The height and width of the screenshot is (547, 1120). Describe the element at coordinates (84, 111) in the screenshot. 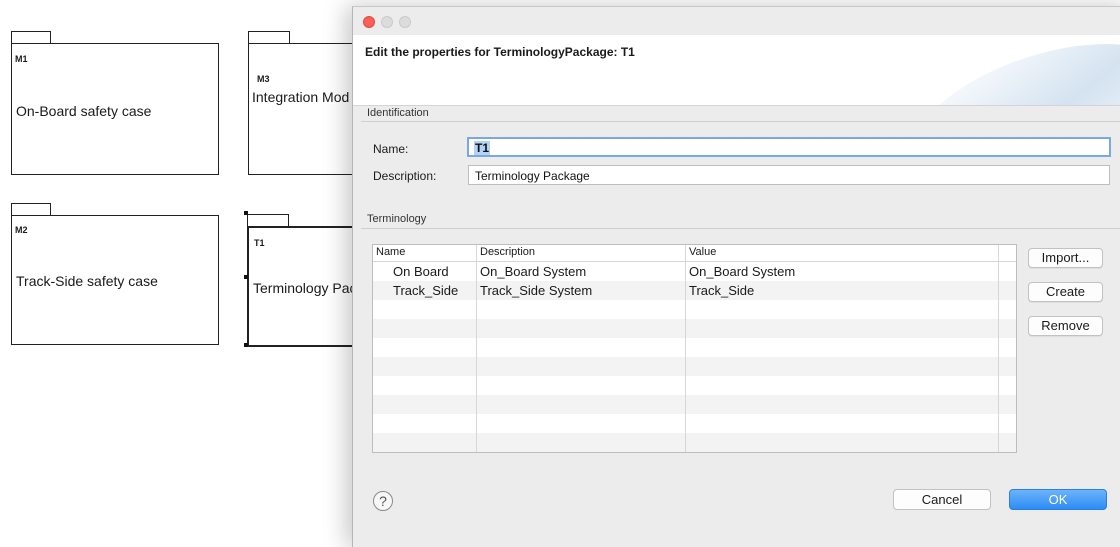

I see `package-title: On-Board safety case` at that location.